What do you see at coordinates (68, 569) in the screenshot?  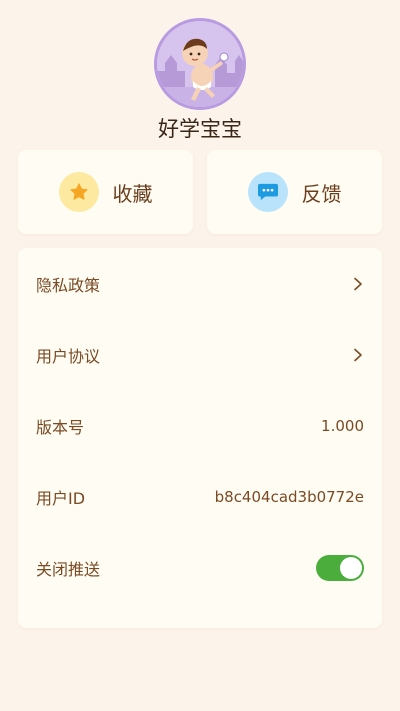 I see `push-toggle-label: 关闭推送` at bounding box center [68, 569].